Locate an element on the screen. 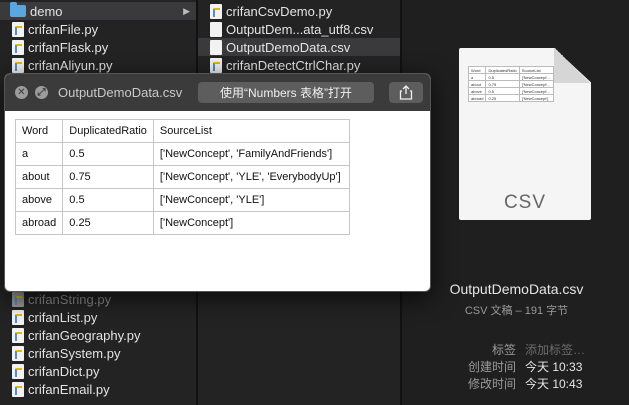  file-item: crifanDetectCtrlChar.py is located at coordinates (299, 65).